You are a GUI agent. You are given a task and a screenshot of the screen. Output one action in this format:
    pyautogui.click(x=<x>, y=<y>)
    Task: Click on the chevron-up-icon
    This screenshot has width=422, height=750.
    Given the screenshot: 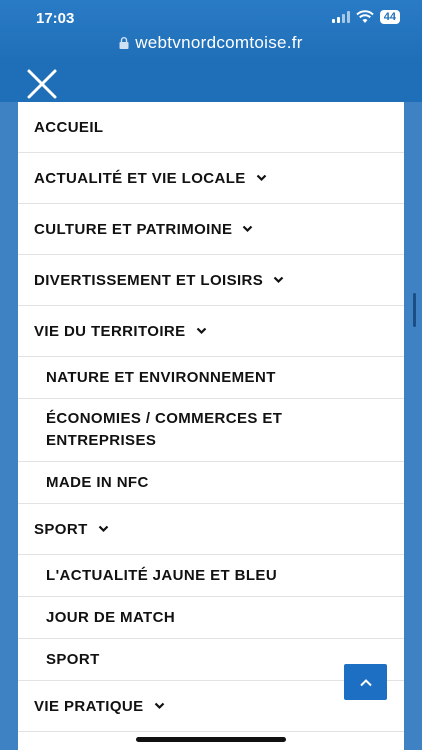 What is the action you would take?
    pyautogui.click(x=365, y=682)
    